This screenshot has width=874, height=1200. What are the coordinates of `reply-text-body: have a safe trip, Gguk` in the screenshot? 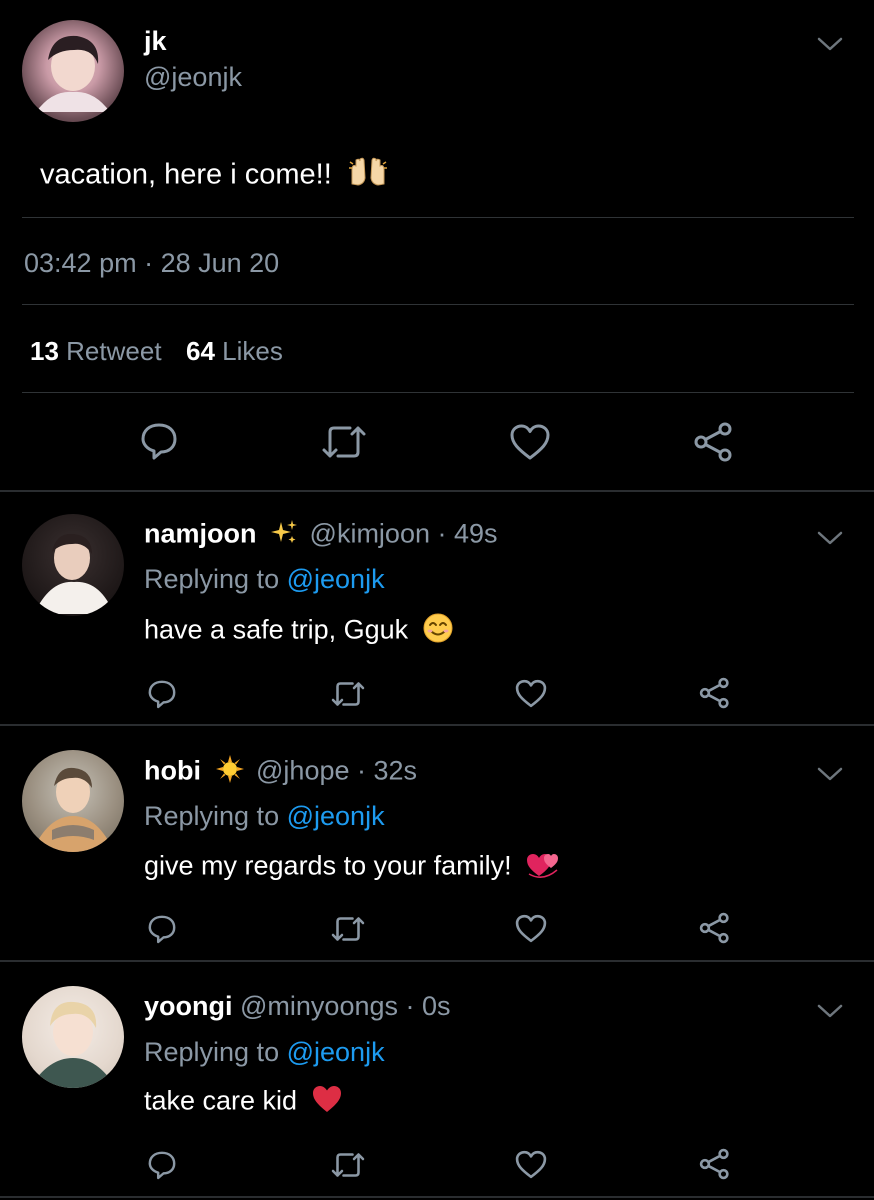 It's located at (276, 629).